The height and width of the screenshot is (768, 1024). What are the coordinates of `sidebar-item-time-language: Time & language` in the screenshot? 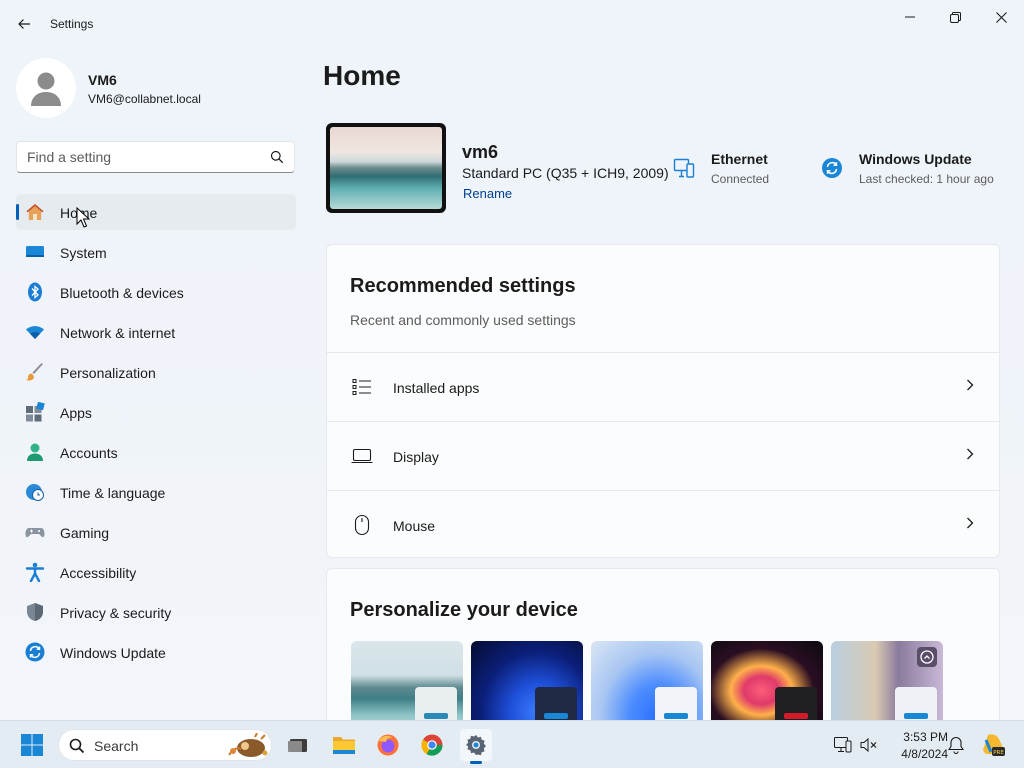 It's located at (156, 492).